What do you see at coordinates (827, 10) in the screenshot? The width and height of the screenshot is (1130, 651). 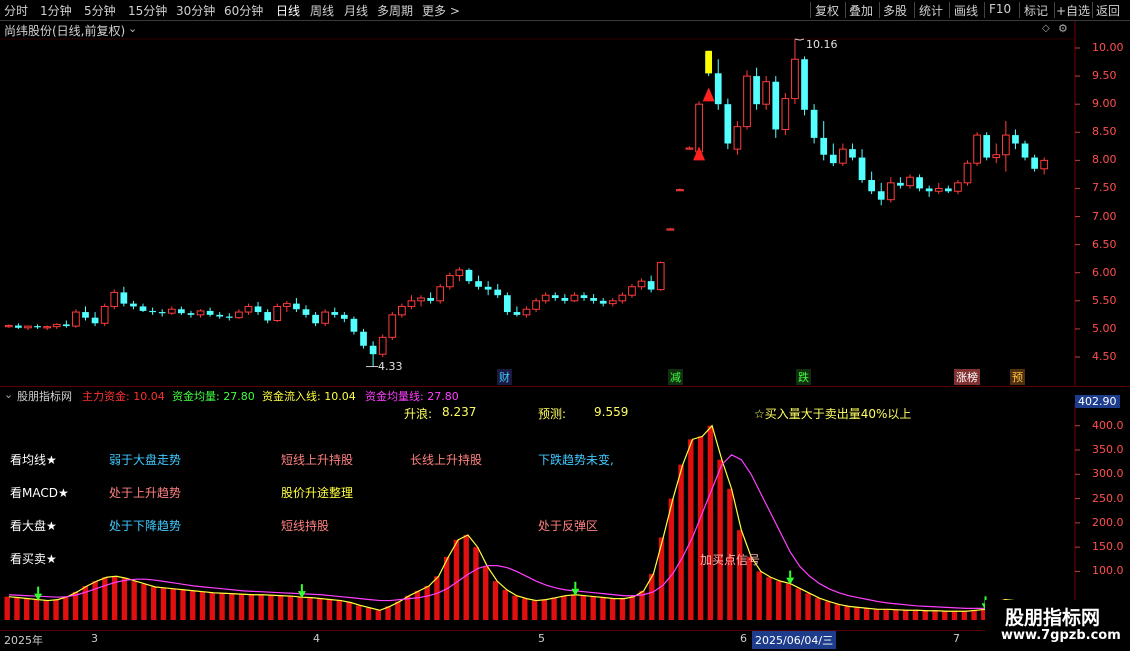 I see `adjust-button: 复权` at bounding box center [827, 10].